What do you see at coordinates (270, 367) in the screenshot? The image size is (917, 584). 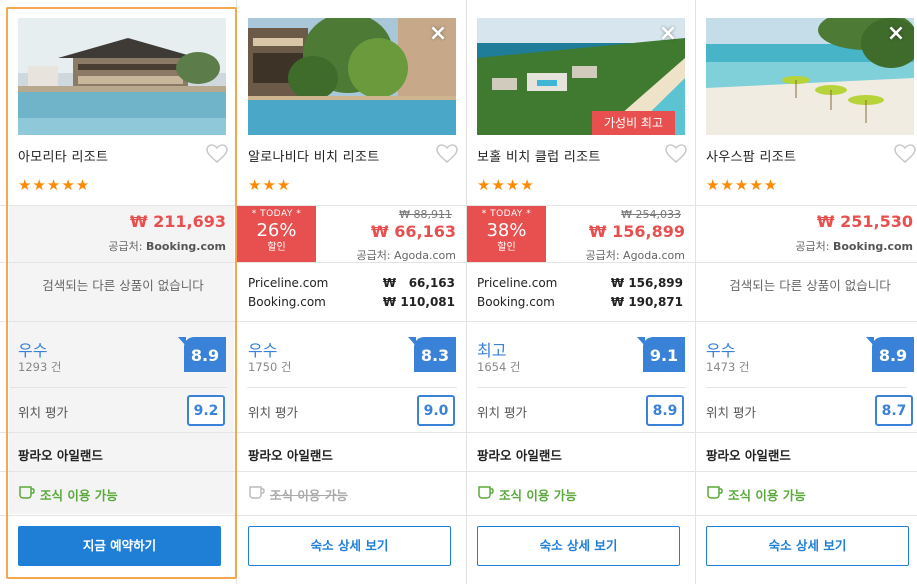 I see `review-count: 1750 건` at bounding box center [270, 367].